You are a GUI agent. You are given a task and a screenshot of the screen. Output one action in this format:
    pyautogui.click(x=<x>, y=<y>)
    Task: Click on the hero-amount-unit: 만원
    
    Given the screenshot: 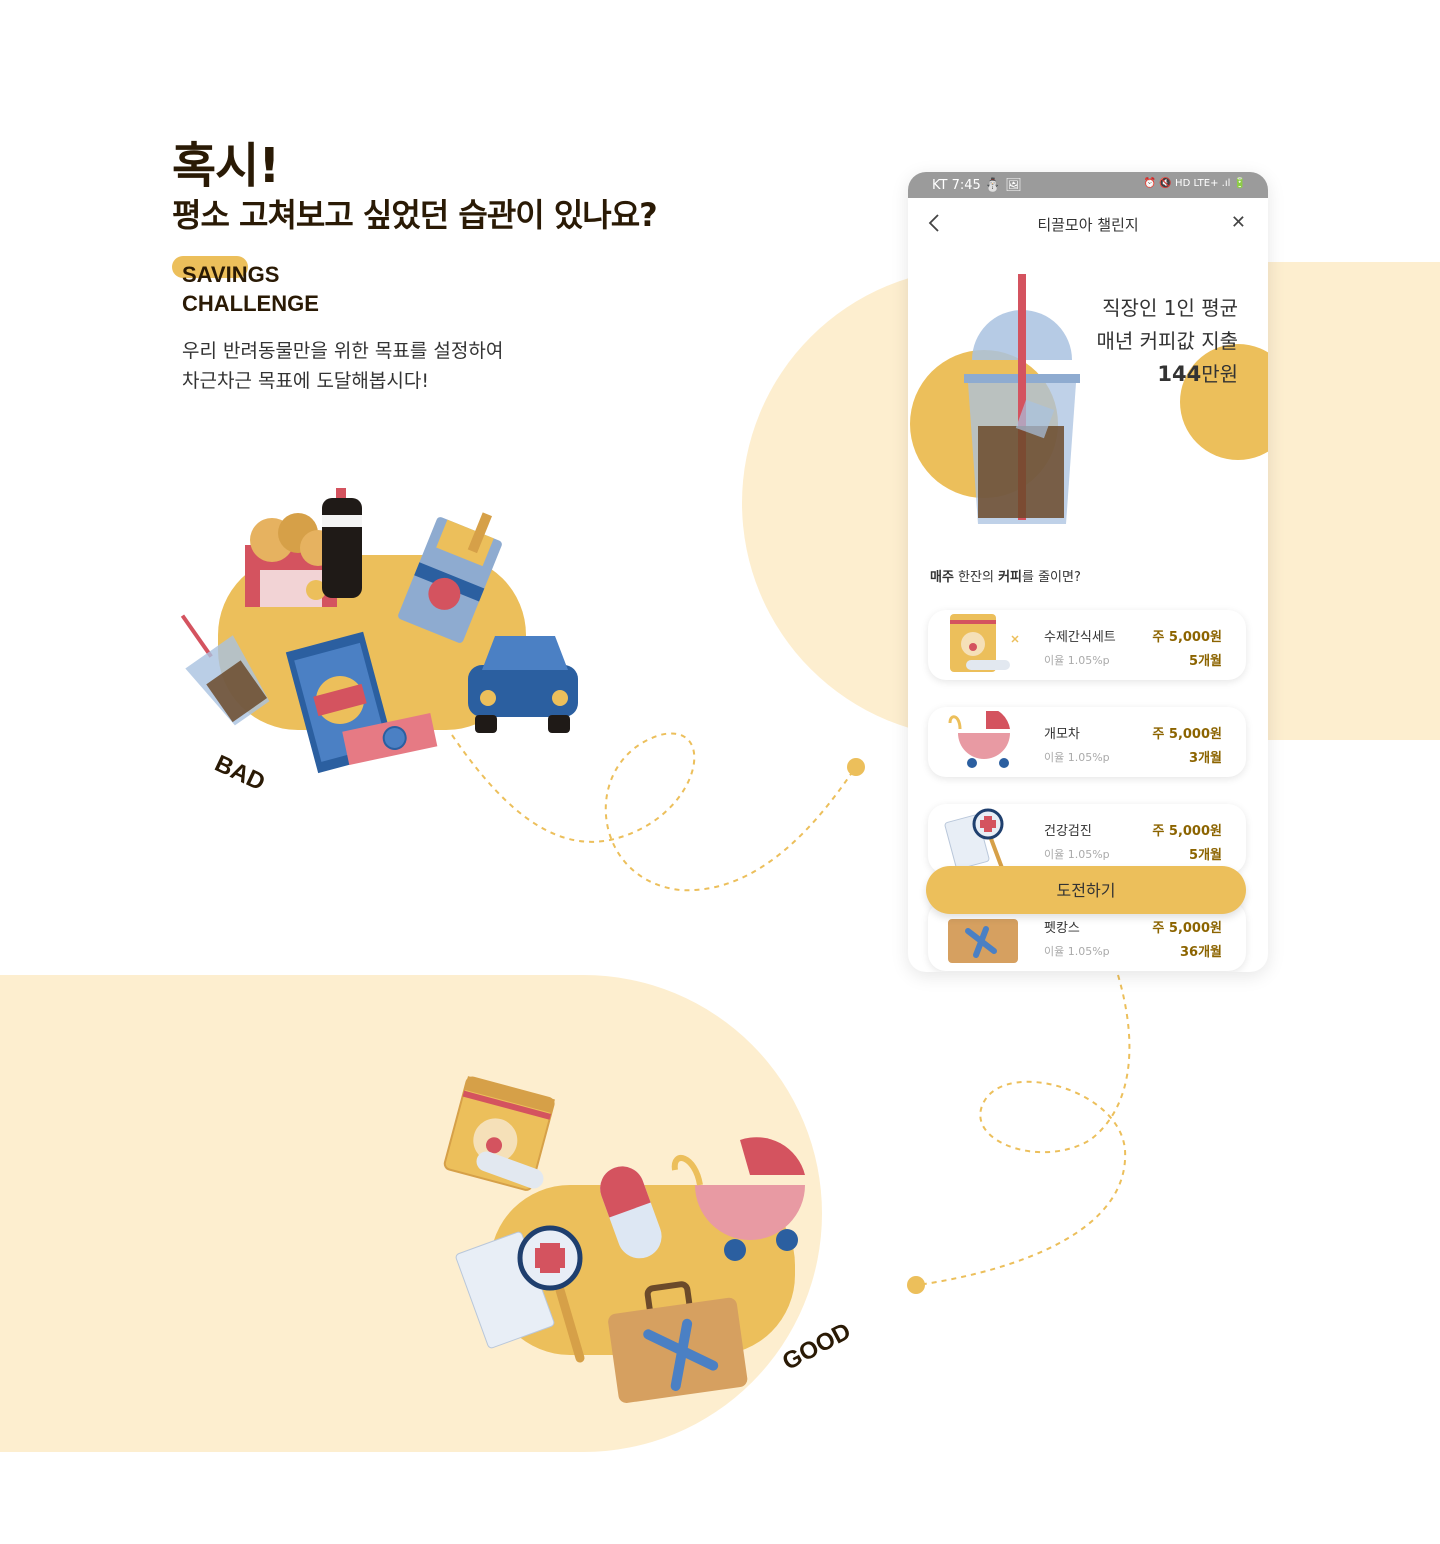 What is the action you would take?
    pyautogui.click(x=1219, y=374)
    